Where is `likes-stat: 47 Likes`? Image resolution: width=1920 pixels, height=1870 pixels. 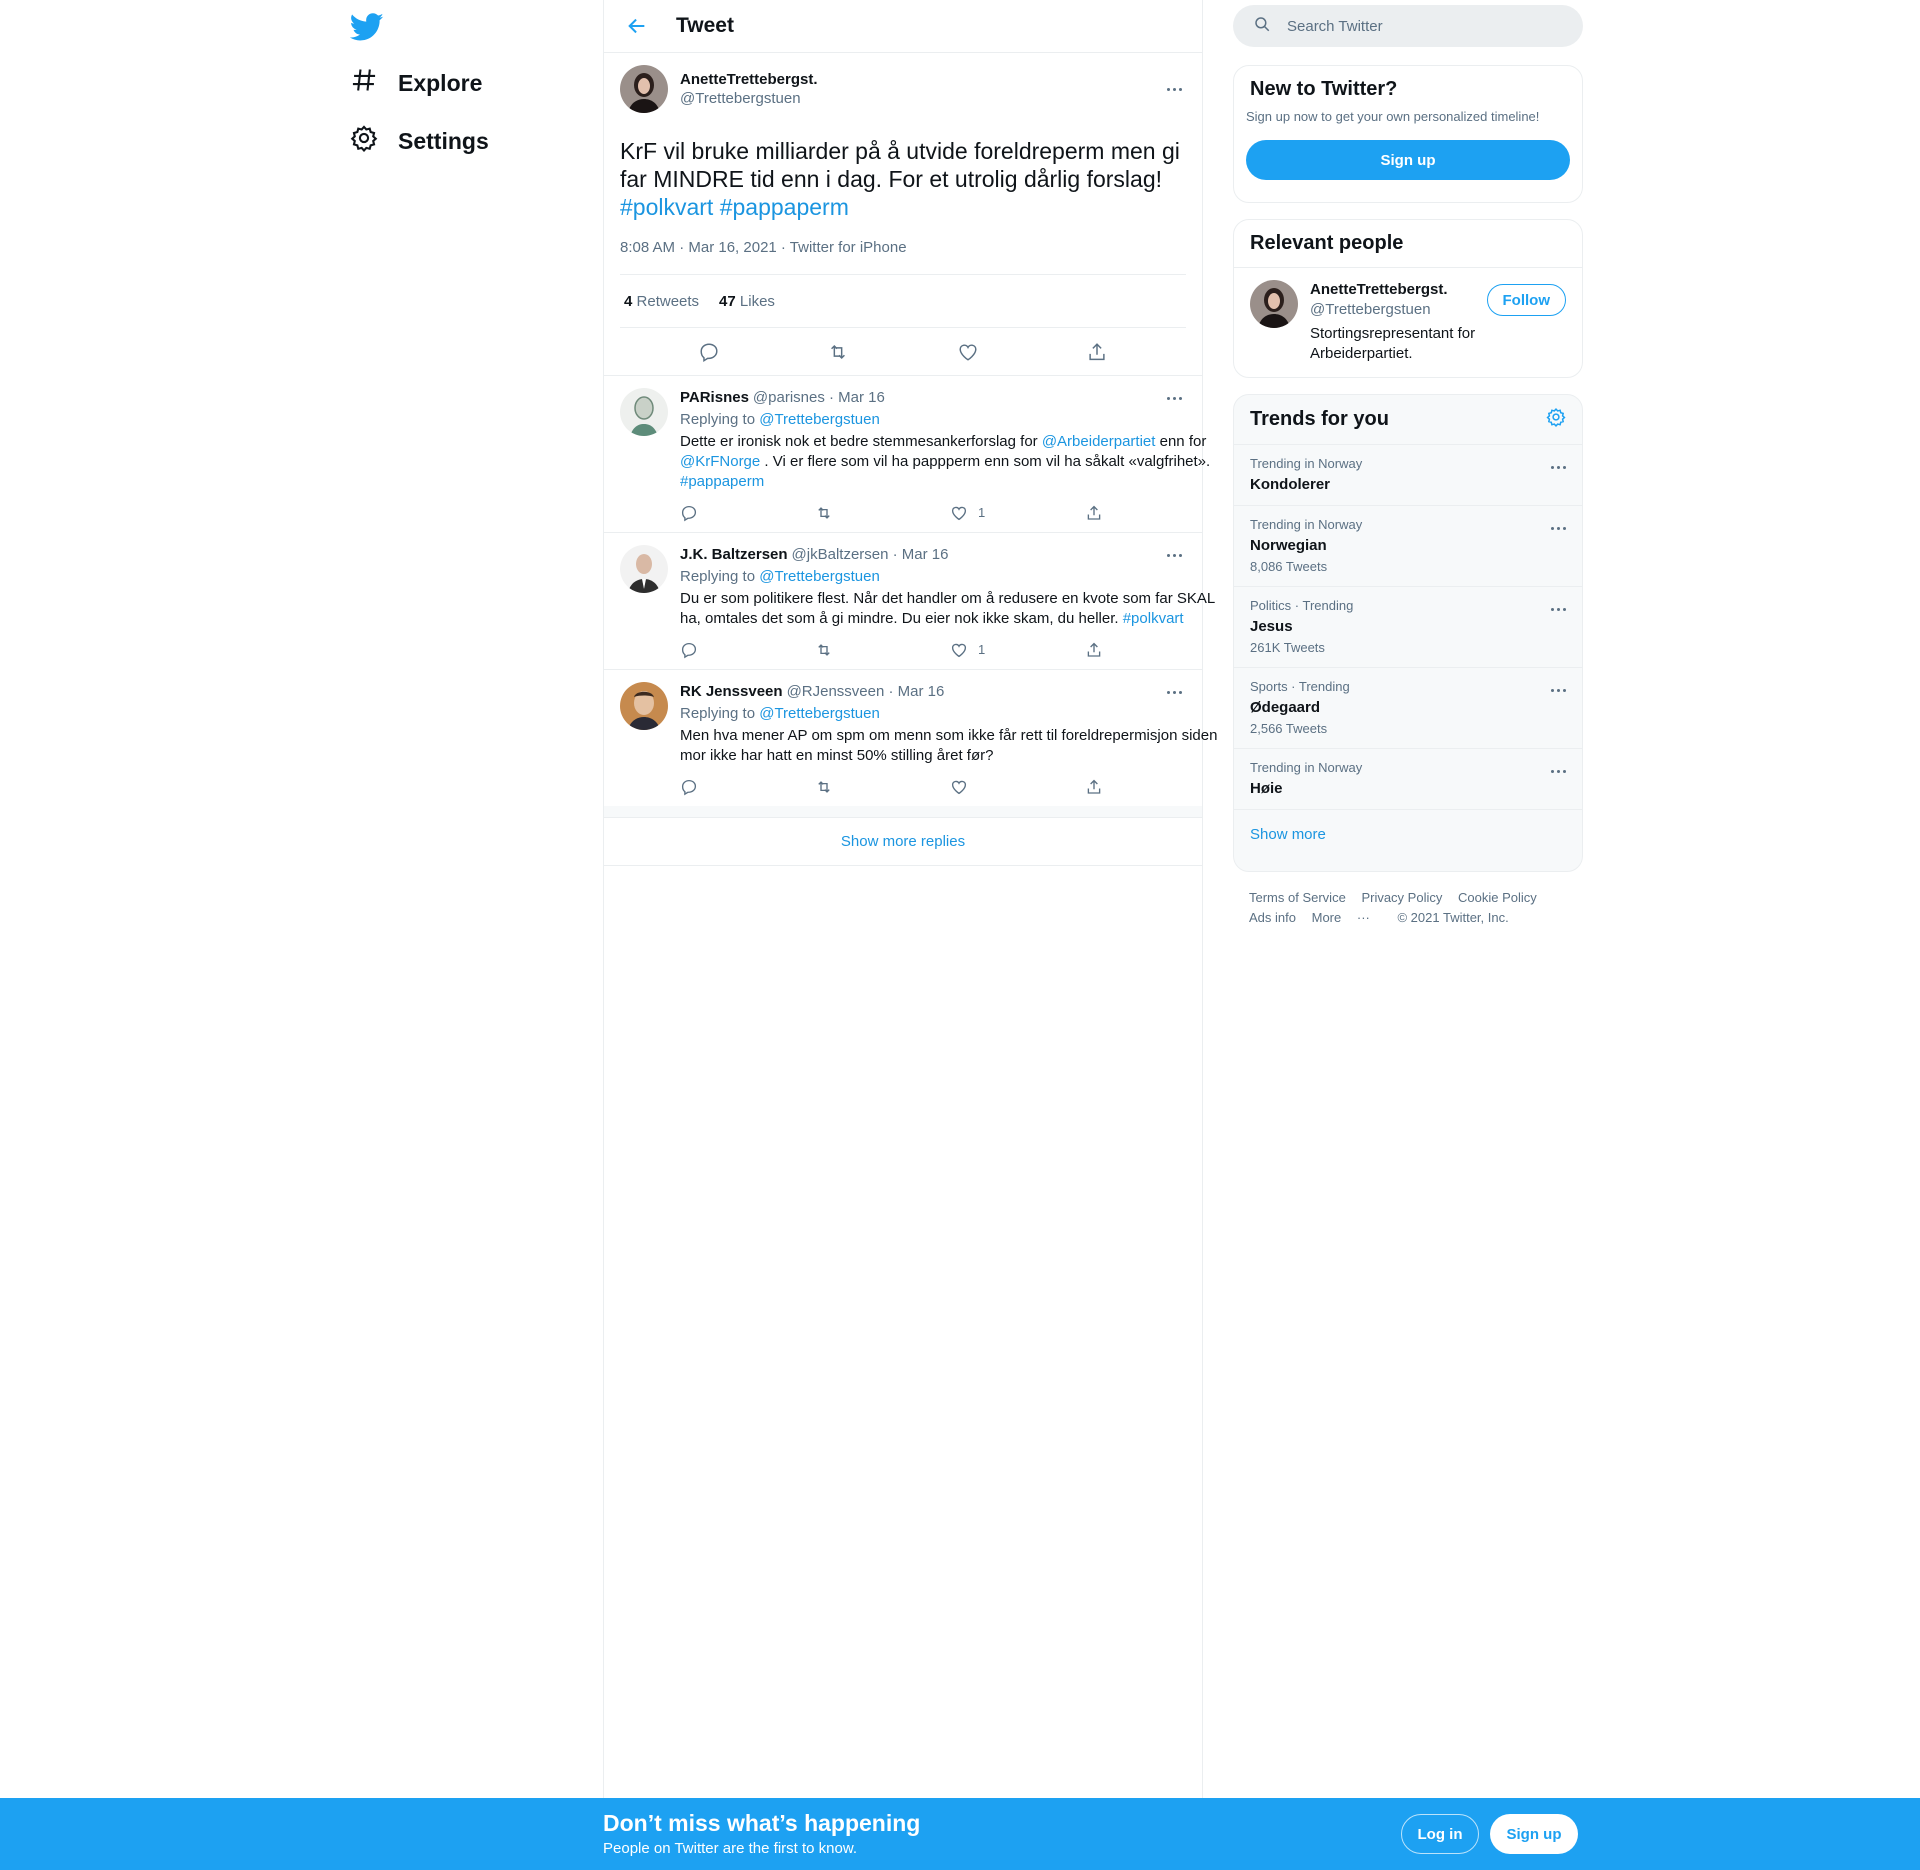
likes-stat: 47 Likes is located at coordinates (747, 301).